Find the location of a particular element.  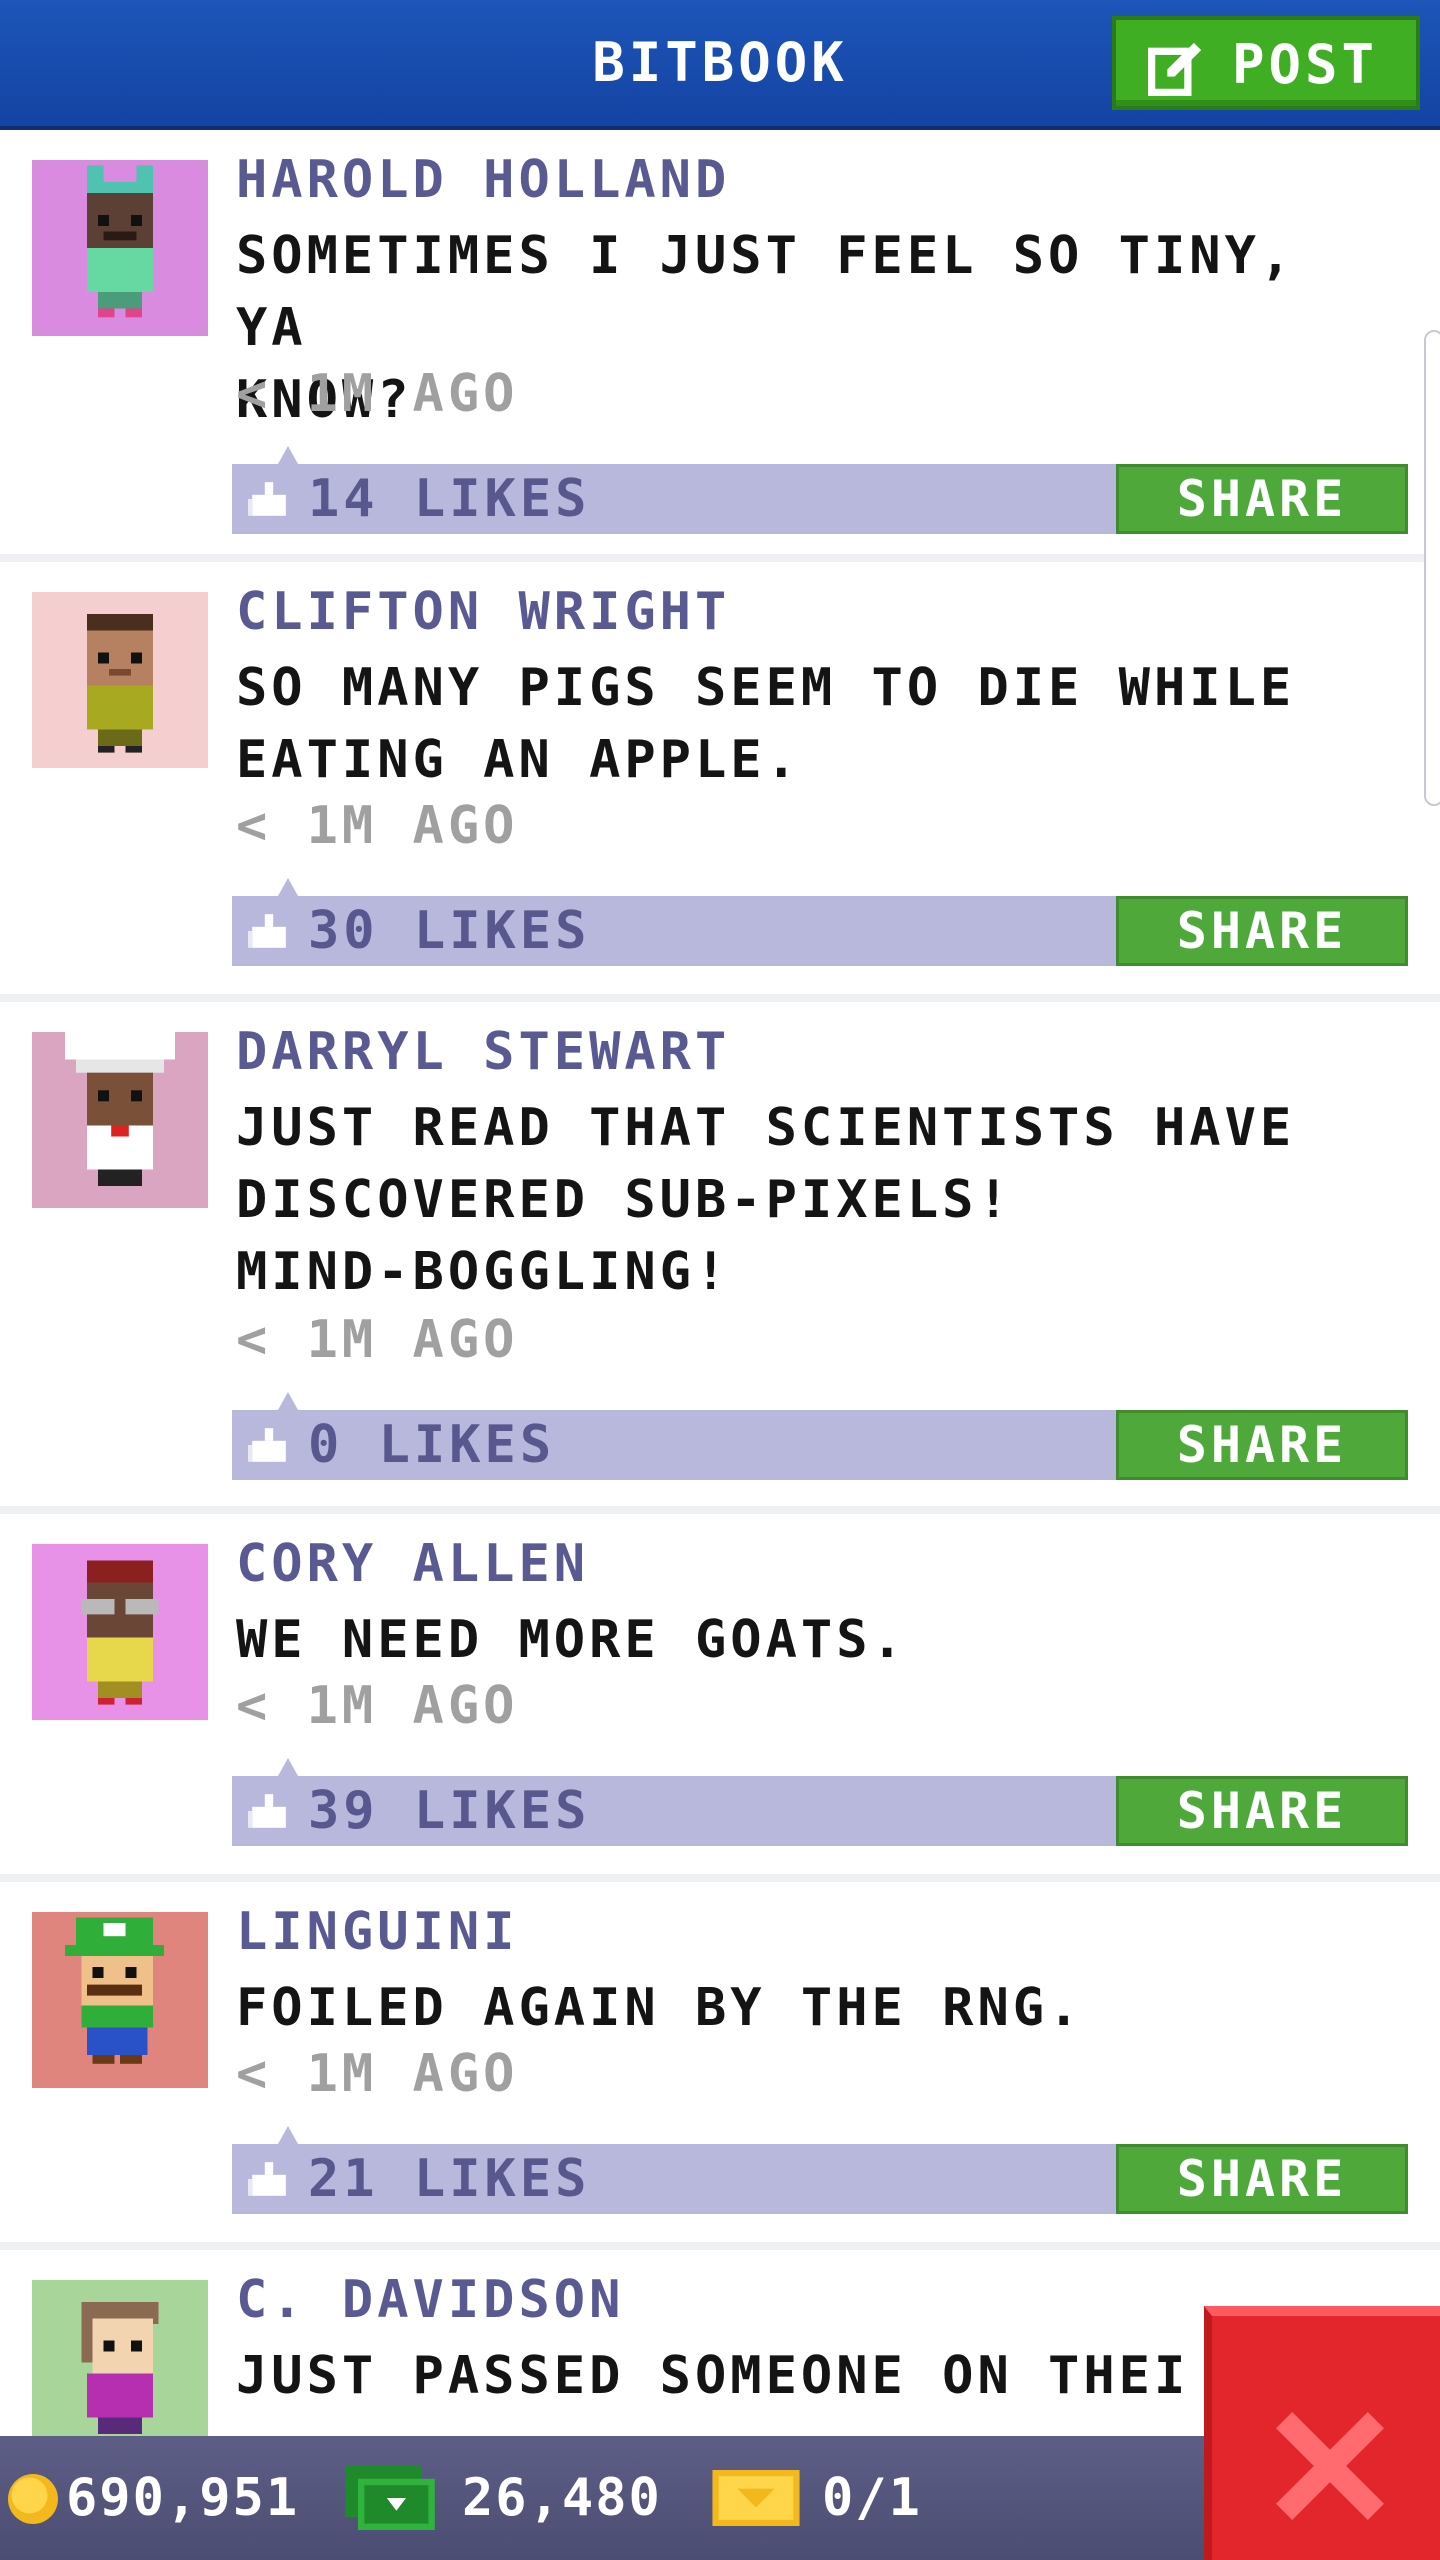

close-icon is located at coordinates (1330, 2466).